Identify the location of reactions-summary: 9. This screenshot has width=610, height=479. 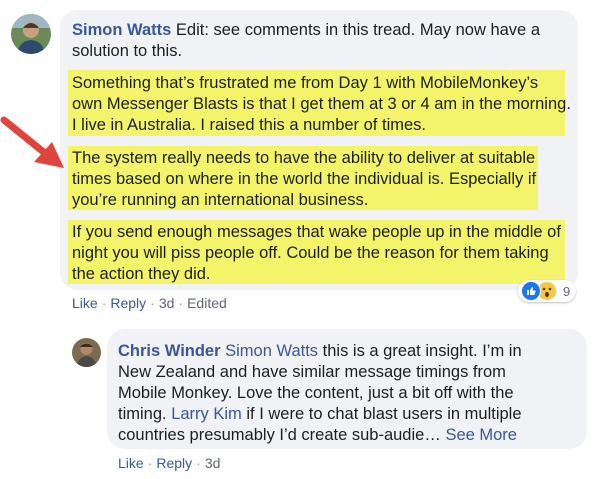
(547, 291).